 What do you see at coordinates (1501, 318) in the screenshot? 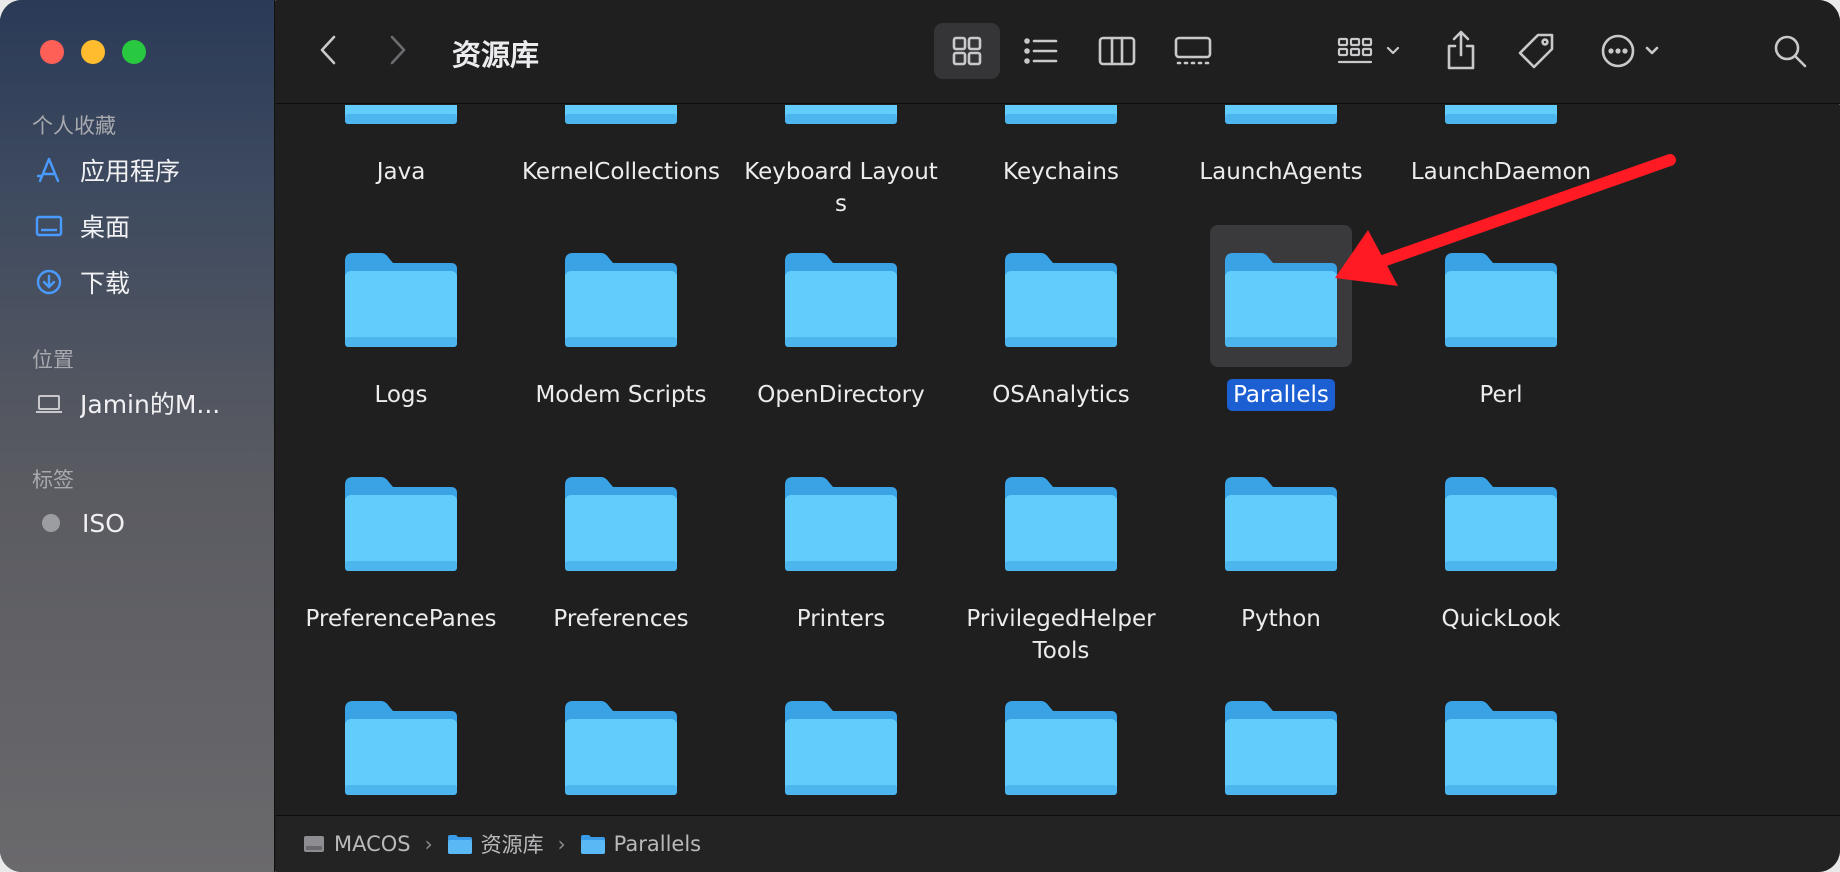
I see `folder-item: Perl` at bounding box center [1501, 318].